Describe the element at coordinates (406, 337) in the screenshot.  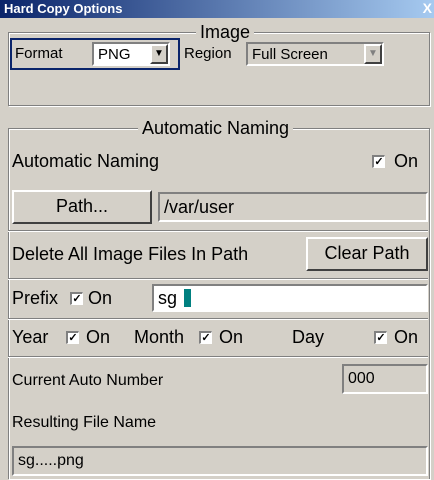
I see `day-on-label: On` at that location.